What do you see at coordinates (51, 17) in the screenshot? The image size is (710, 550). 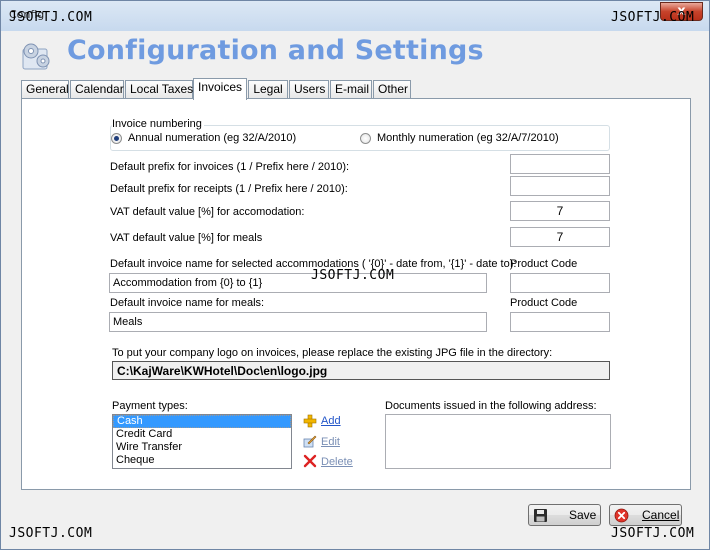 I see `watermark-top-left: JSOFTJ.COM` at bounding box center [51, 17].